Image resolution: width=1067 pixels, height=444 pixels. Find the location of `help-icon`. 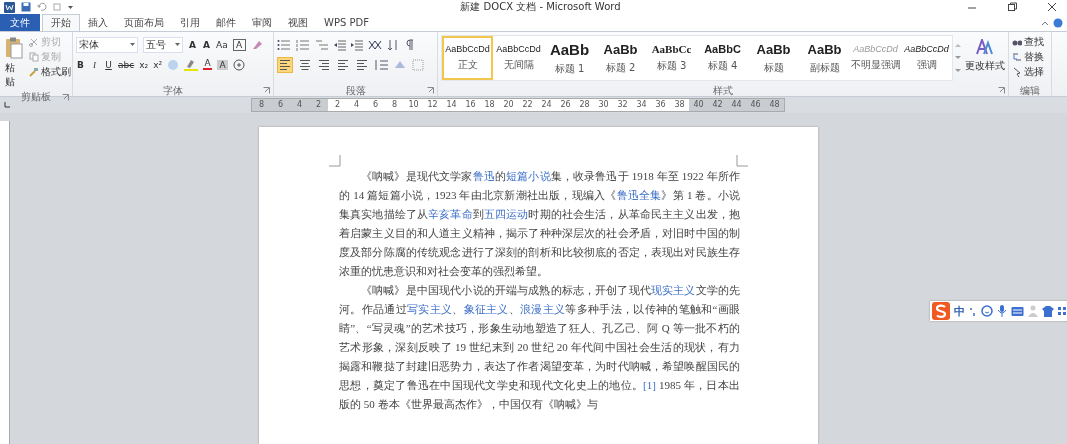

help-icon is located at coordinates (1058, 22).